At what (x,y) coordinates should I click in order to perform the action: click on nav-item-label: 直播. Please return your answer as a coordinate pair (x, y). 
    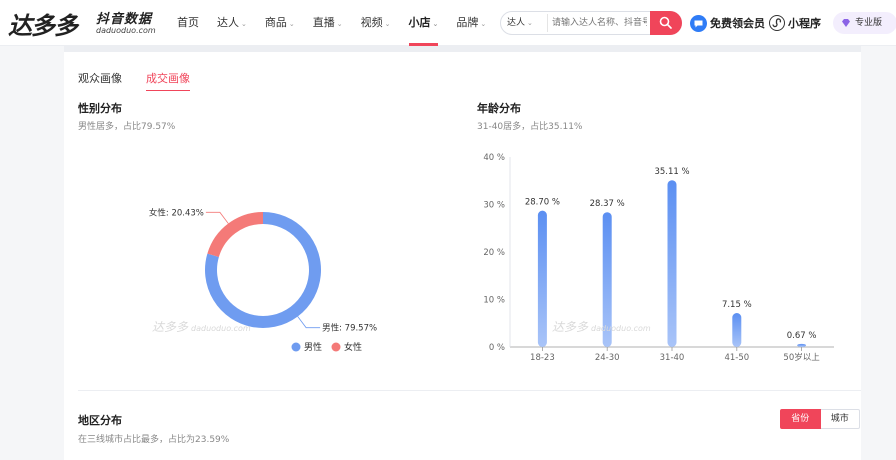
    Looking at the image, I should click on (323, 22).